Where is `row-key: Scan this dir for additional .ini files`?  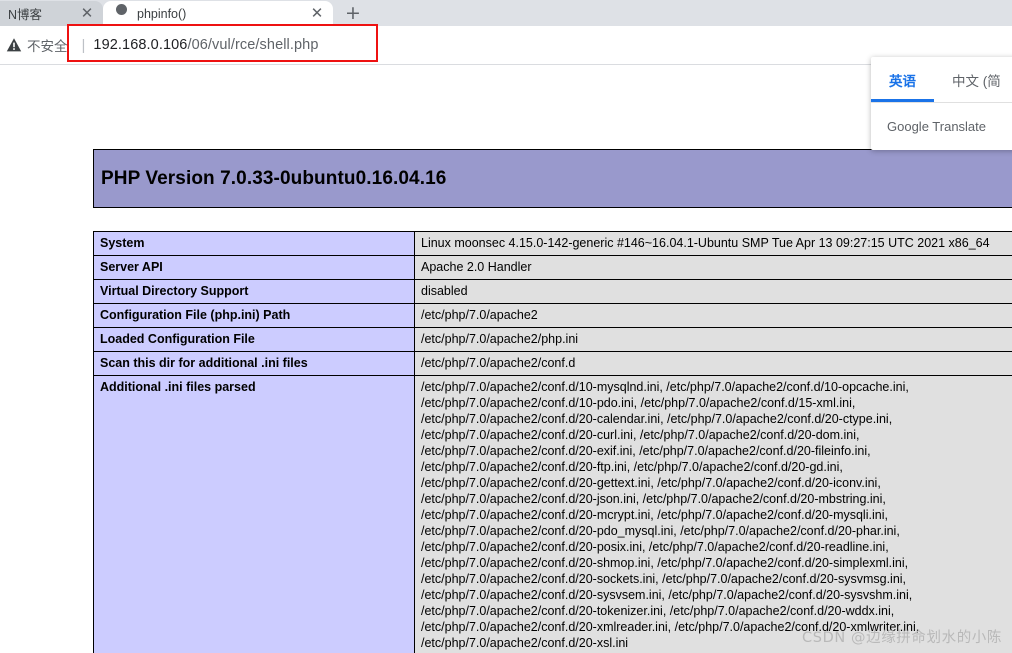
row-key: Scan this dir for additional .ini files is located at coordinates (254, 363).